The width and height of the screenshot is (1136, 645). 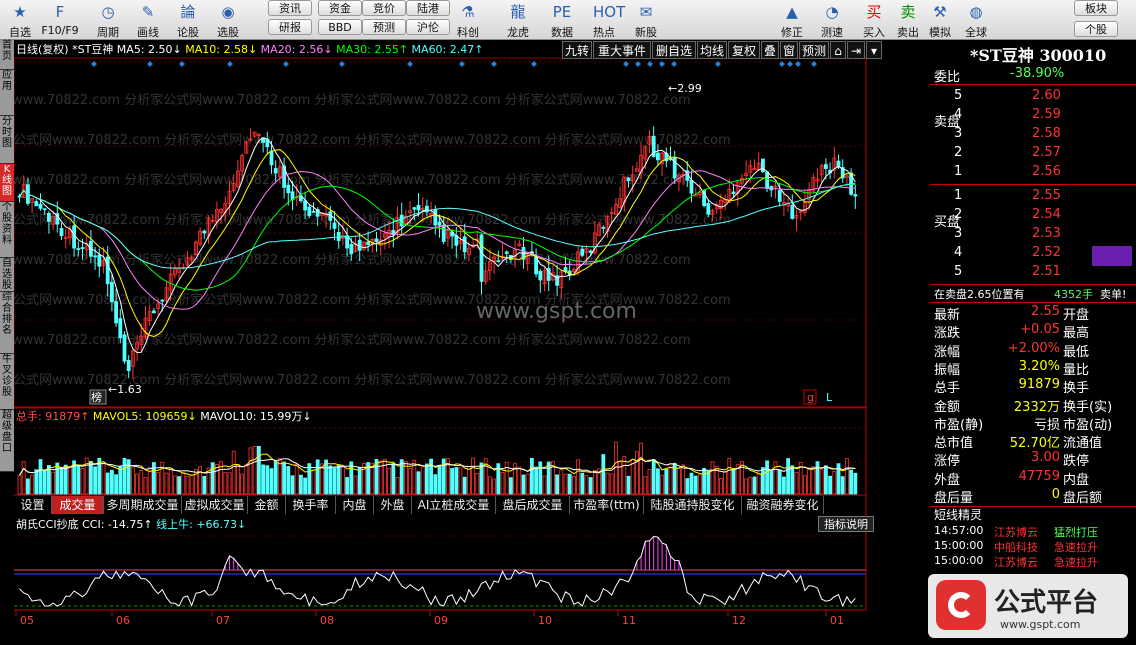 What do you see at coordinates (7, 441) in the screenshot?
I see `sidebar-item-8: 超级盘口` at bounding box center [7, 441].